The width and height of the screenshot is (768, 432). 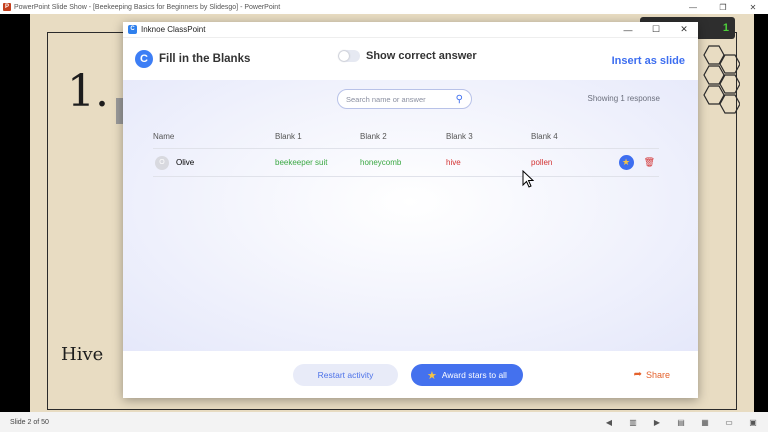 What do you see at coordinates (345, 375) in the screenshot?
I see `restart-activity-button: Restart activity` at bounding box center [345, 375].